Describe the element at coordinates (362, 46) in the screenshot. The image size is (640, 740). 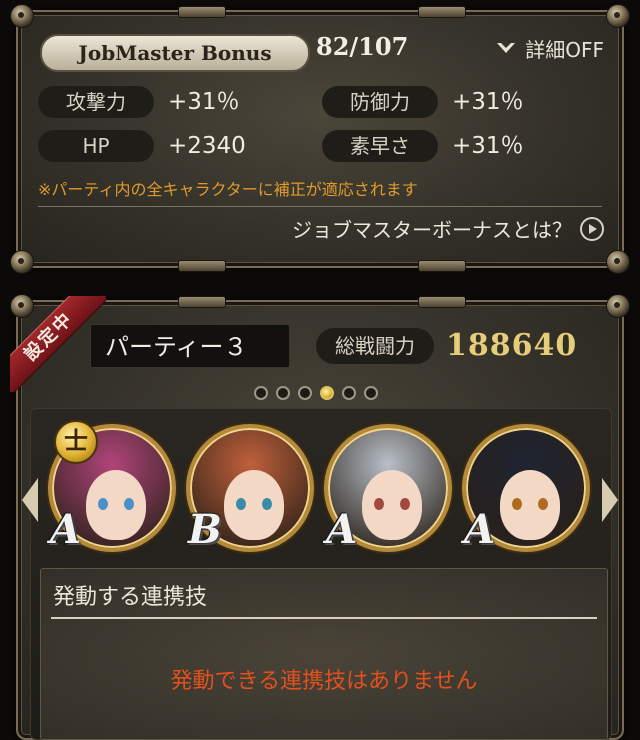
I see `bonus-progress: 82/107` at that location.